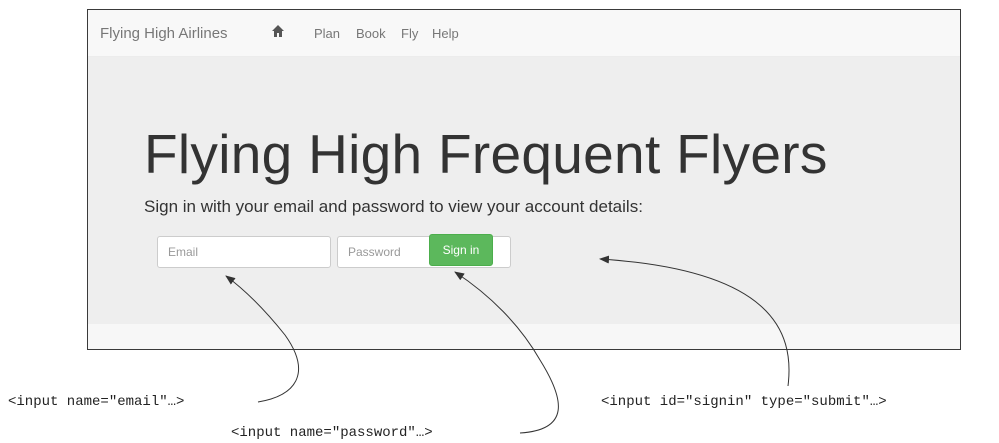 This screenshot has height=443, width=999. I want to click on nav-item-fly: Fly, so click(409, 33).